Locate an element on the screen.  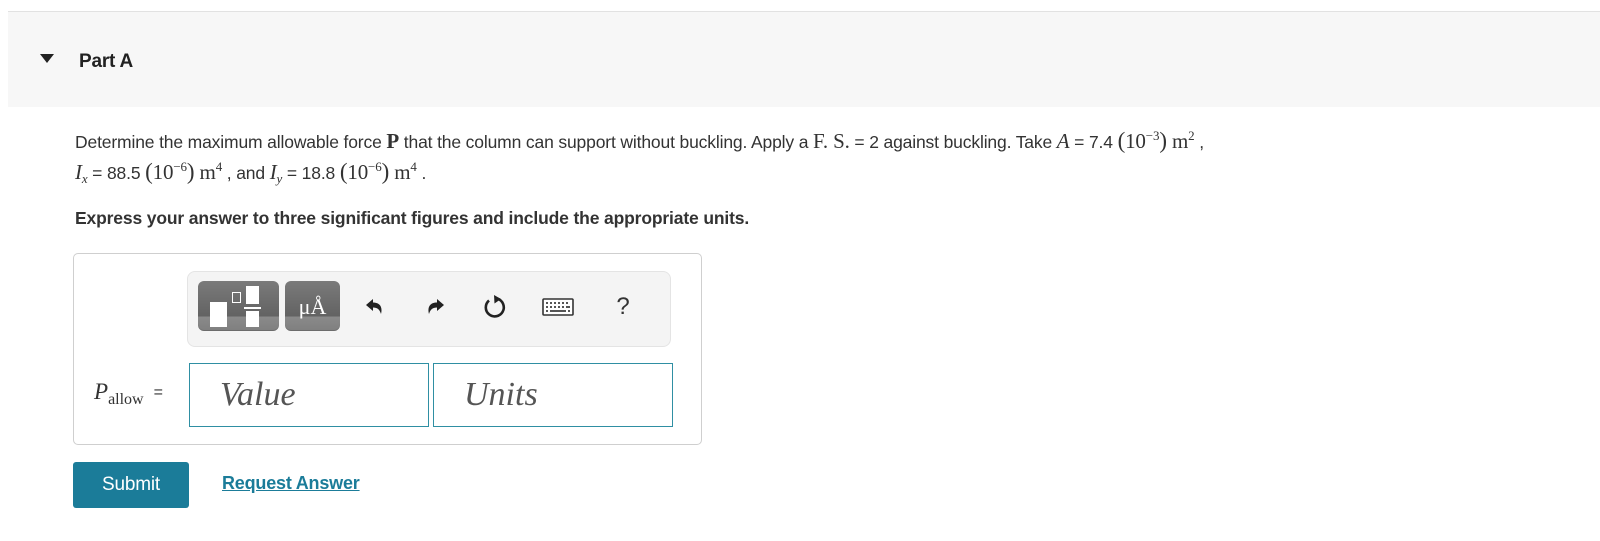
iy-exponent: (10−6) m4 is located at coordinates (378, 171).